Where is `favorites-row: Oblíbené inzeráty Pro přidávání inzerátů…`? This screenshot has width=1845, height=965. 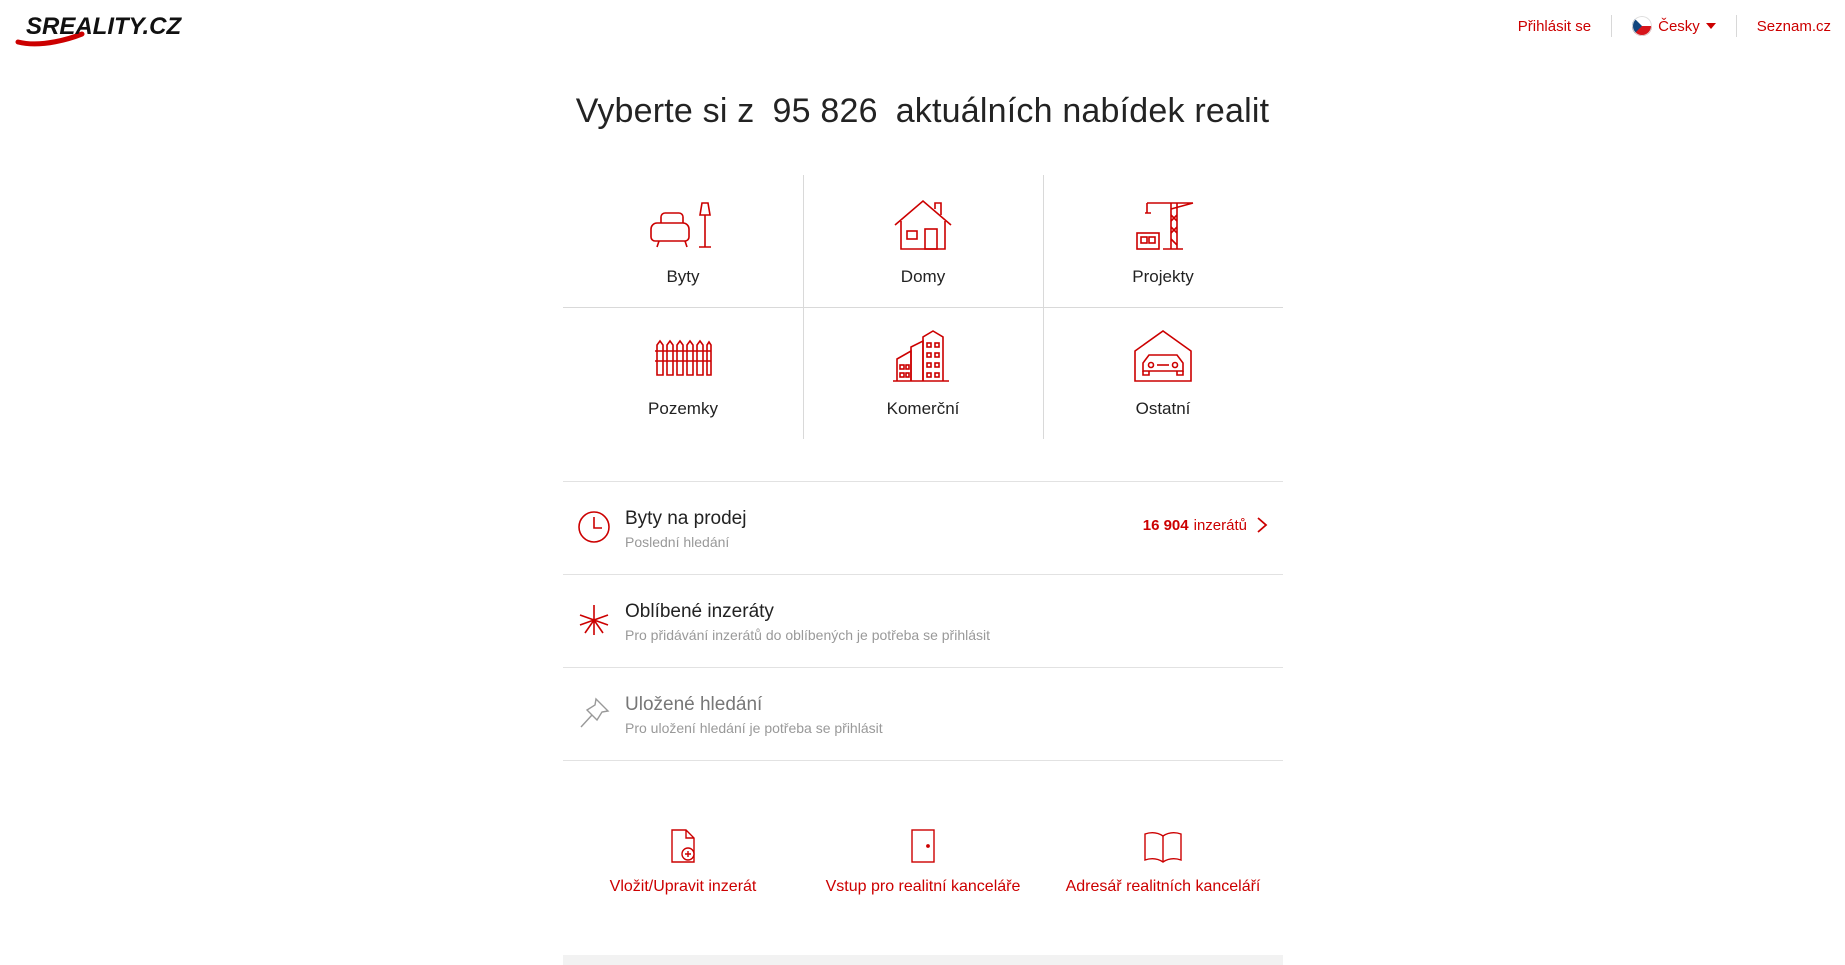 favorites-row: Oblíbené inzeráty Pro přidávání inzerátů… is located at coordinates (923, 620).